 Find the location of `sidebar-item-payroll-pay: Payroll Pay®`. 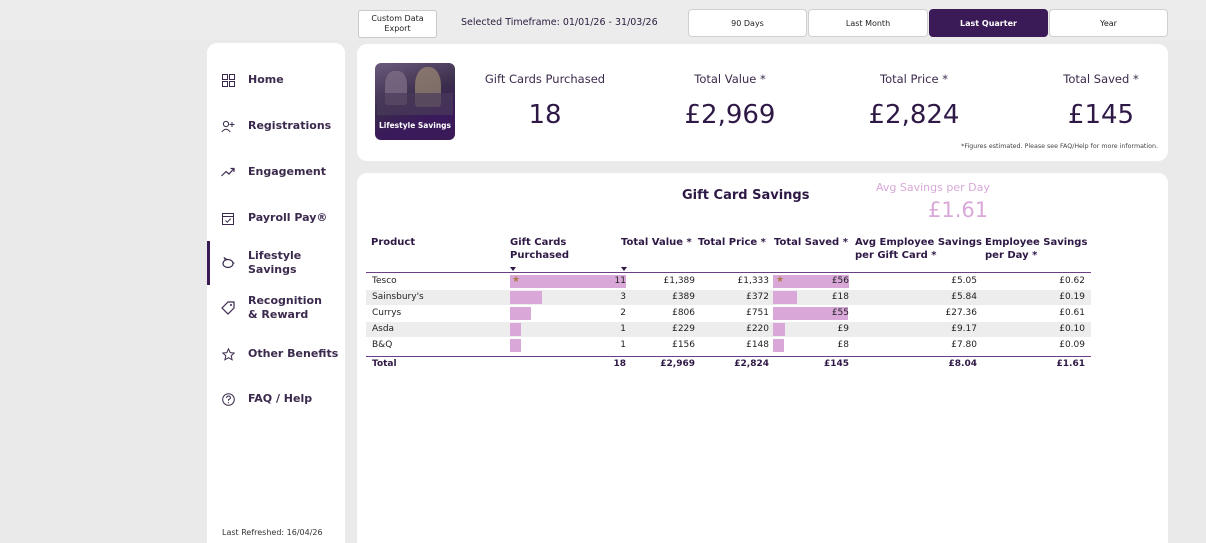

sidebar-item-payroll-pay: Payroll Pay® is located at coordinates (276, 218).